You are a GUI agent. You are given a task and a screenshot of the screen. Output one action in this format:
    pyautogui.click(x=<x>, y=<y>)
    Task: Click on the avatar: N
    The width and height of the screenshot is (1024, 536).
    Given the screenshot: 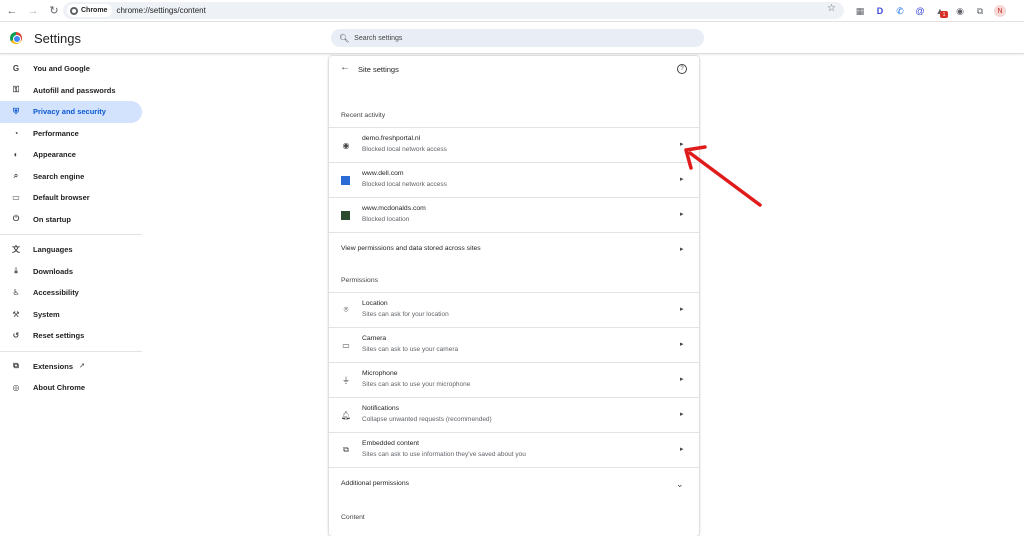 What is the action you would take?
    pyautogui.click(x=1000, y=11)
    